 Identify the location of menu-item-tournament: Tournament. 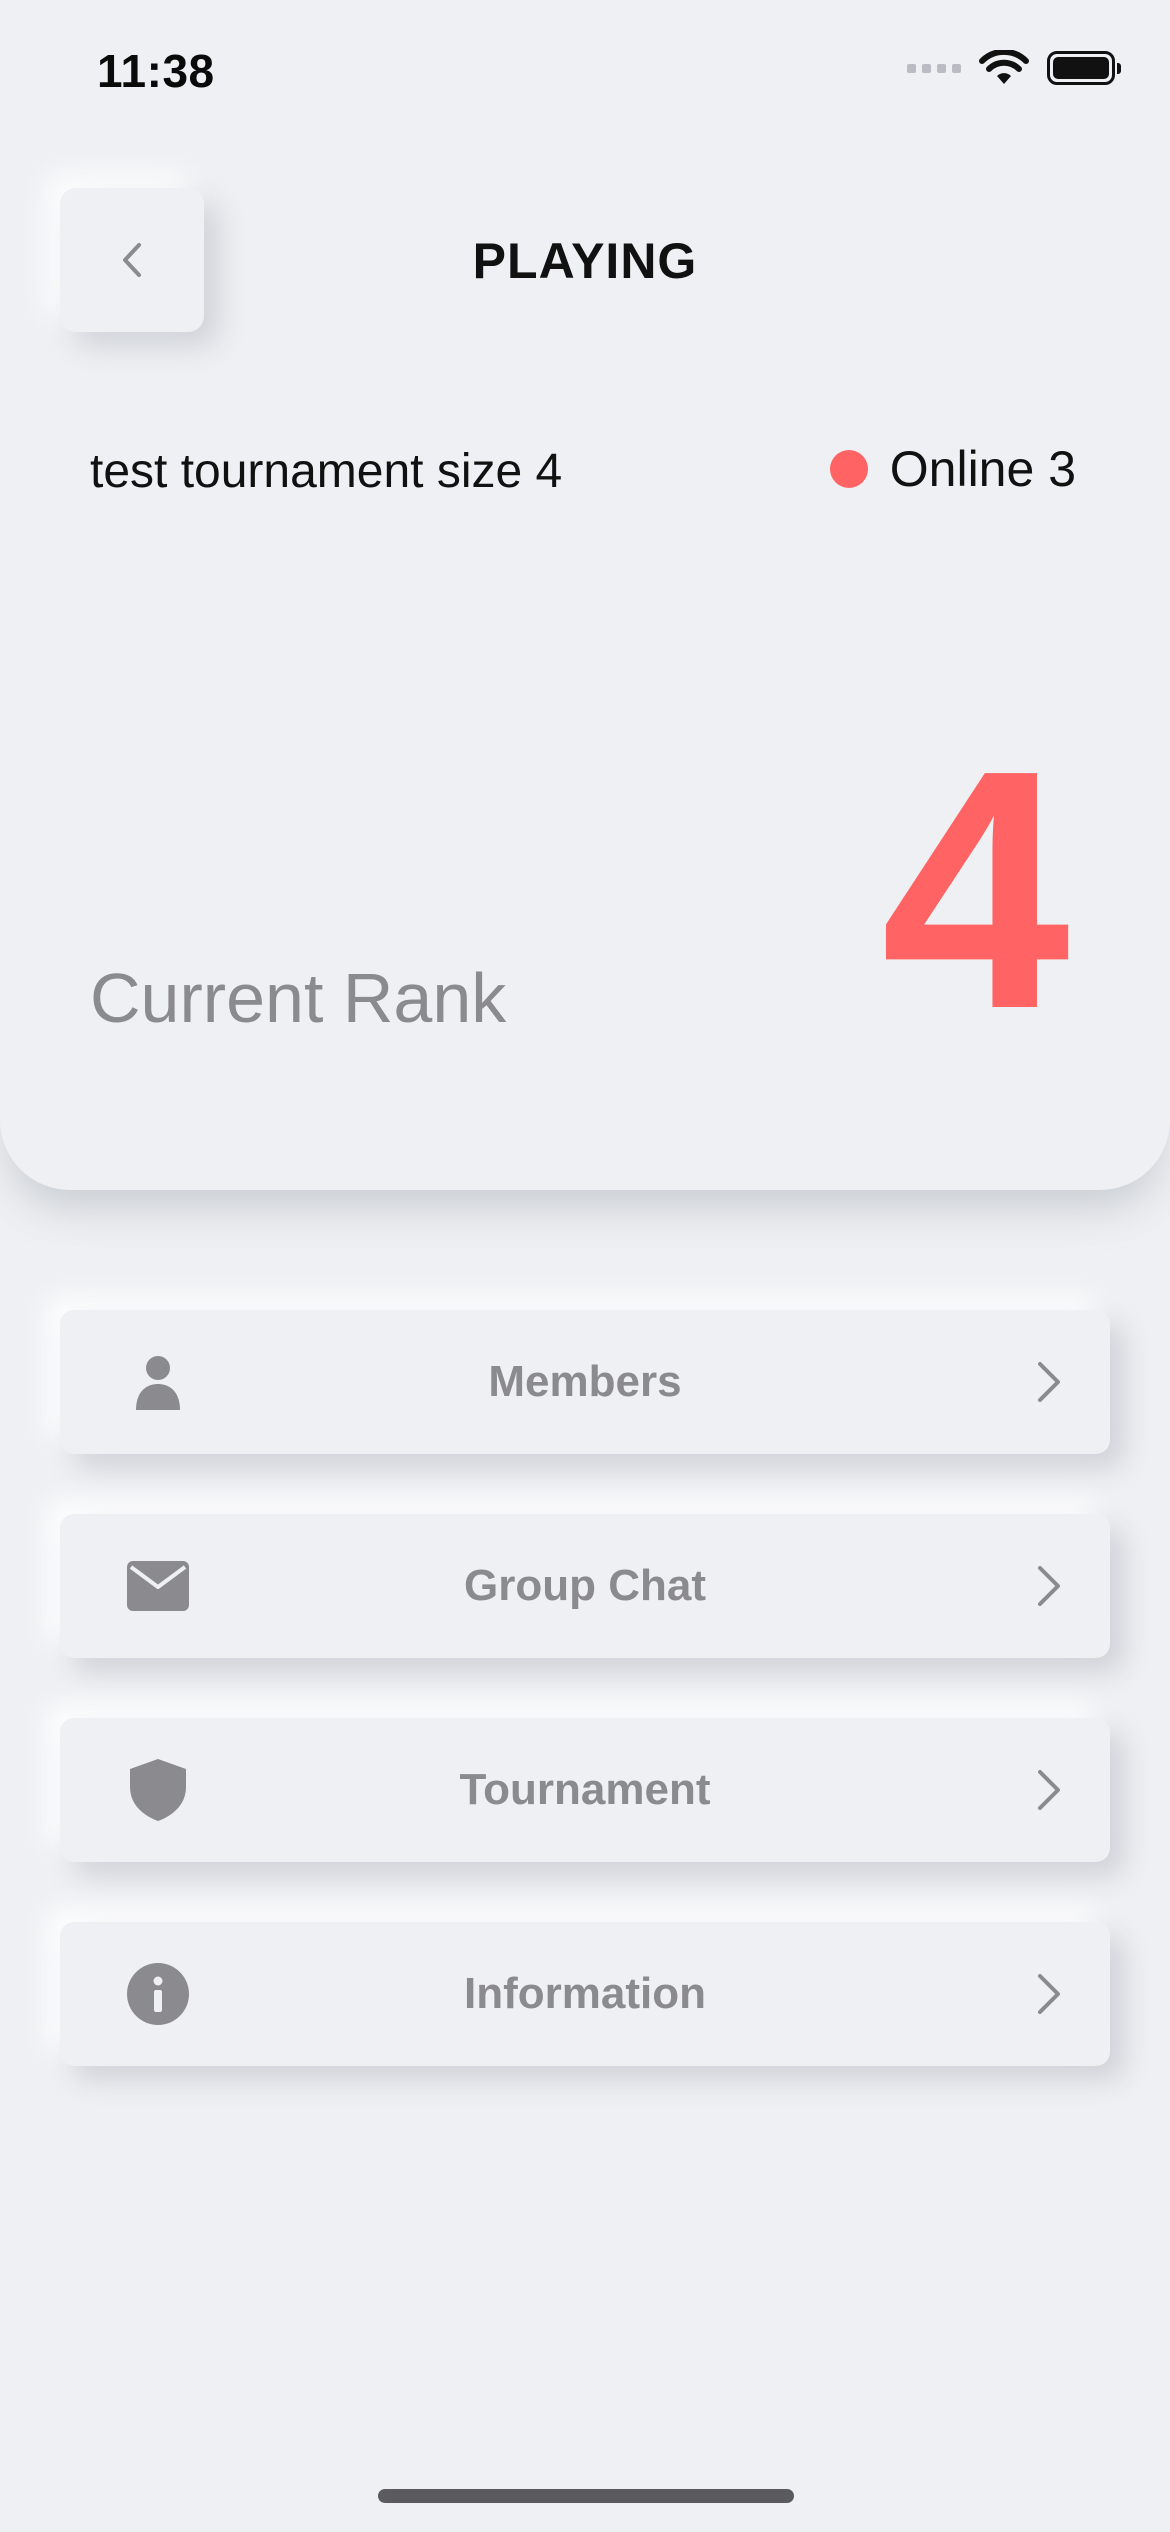
(585, 1790).